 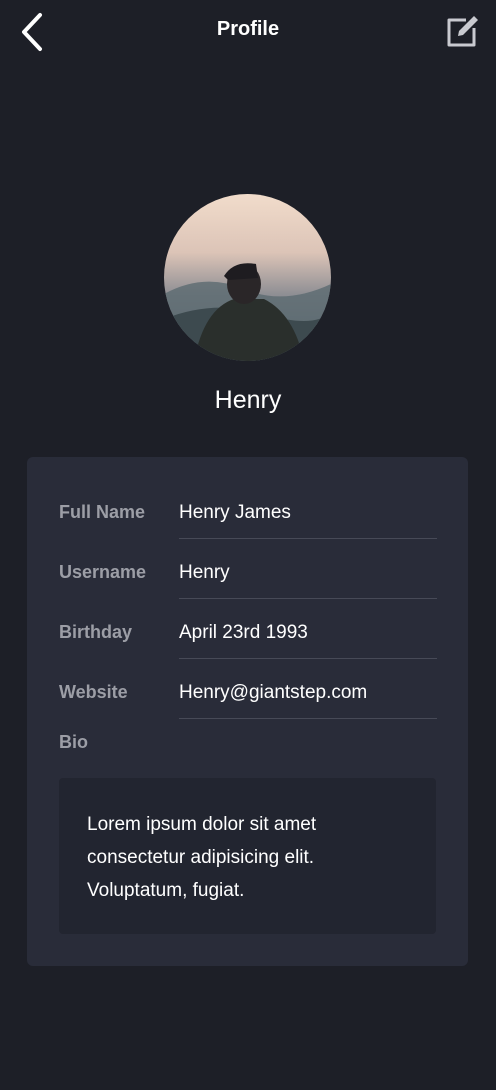 What do you see at coordinates (102, 512) in the screenshot?
I see `field-label: Full Name` at bounding box center [102, 512].